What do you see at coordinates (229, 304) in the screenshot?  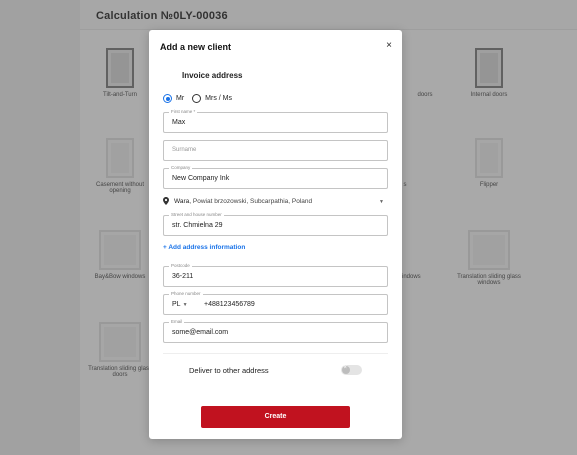 I see `phone-value: +488123456789` at bounding box center [229, 304].